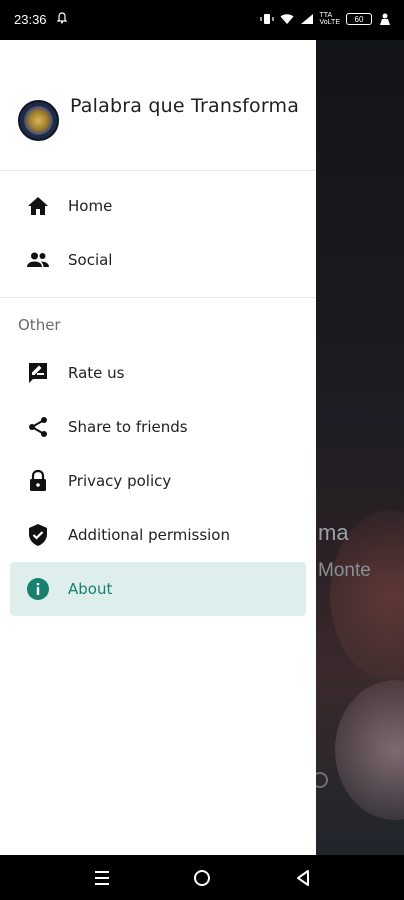 This screenshot has height=900, width=404. What do you see at coordinates (90, 206) in the screenshot?
I see `drawer-item-label: Home` at bounding box center [90, 206].